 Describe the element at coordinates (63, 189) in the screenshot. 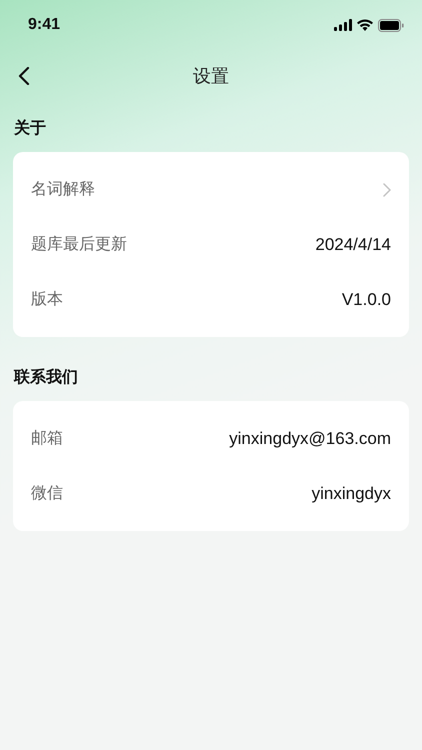

I see `row-label: 名词解释` at that location.